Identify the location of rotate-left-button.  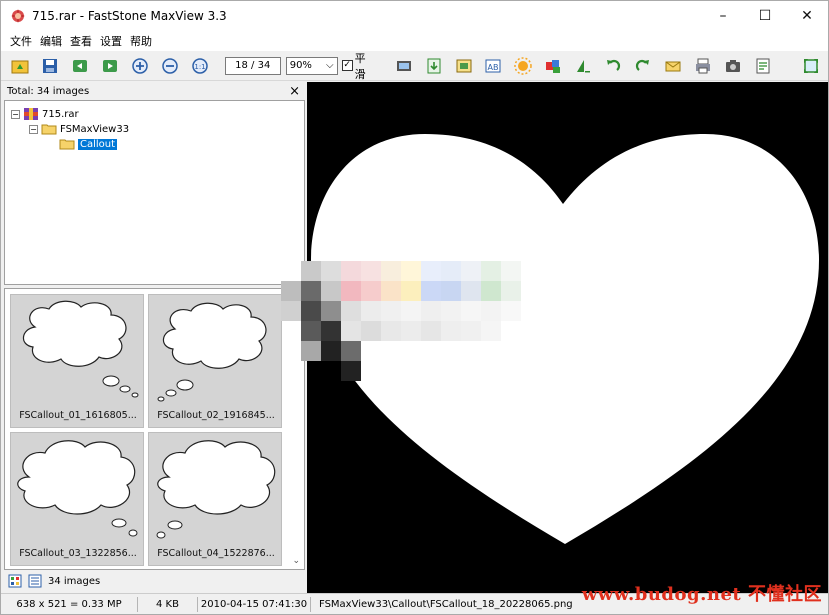
(613, 66).